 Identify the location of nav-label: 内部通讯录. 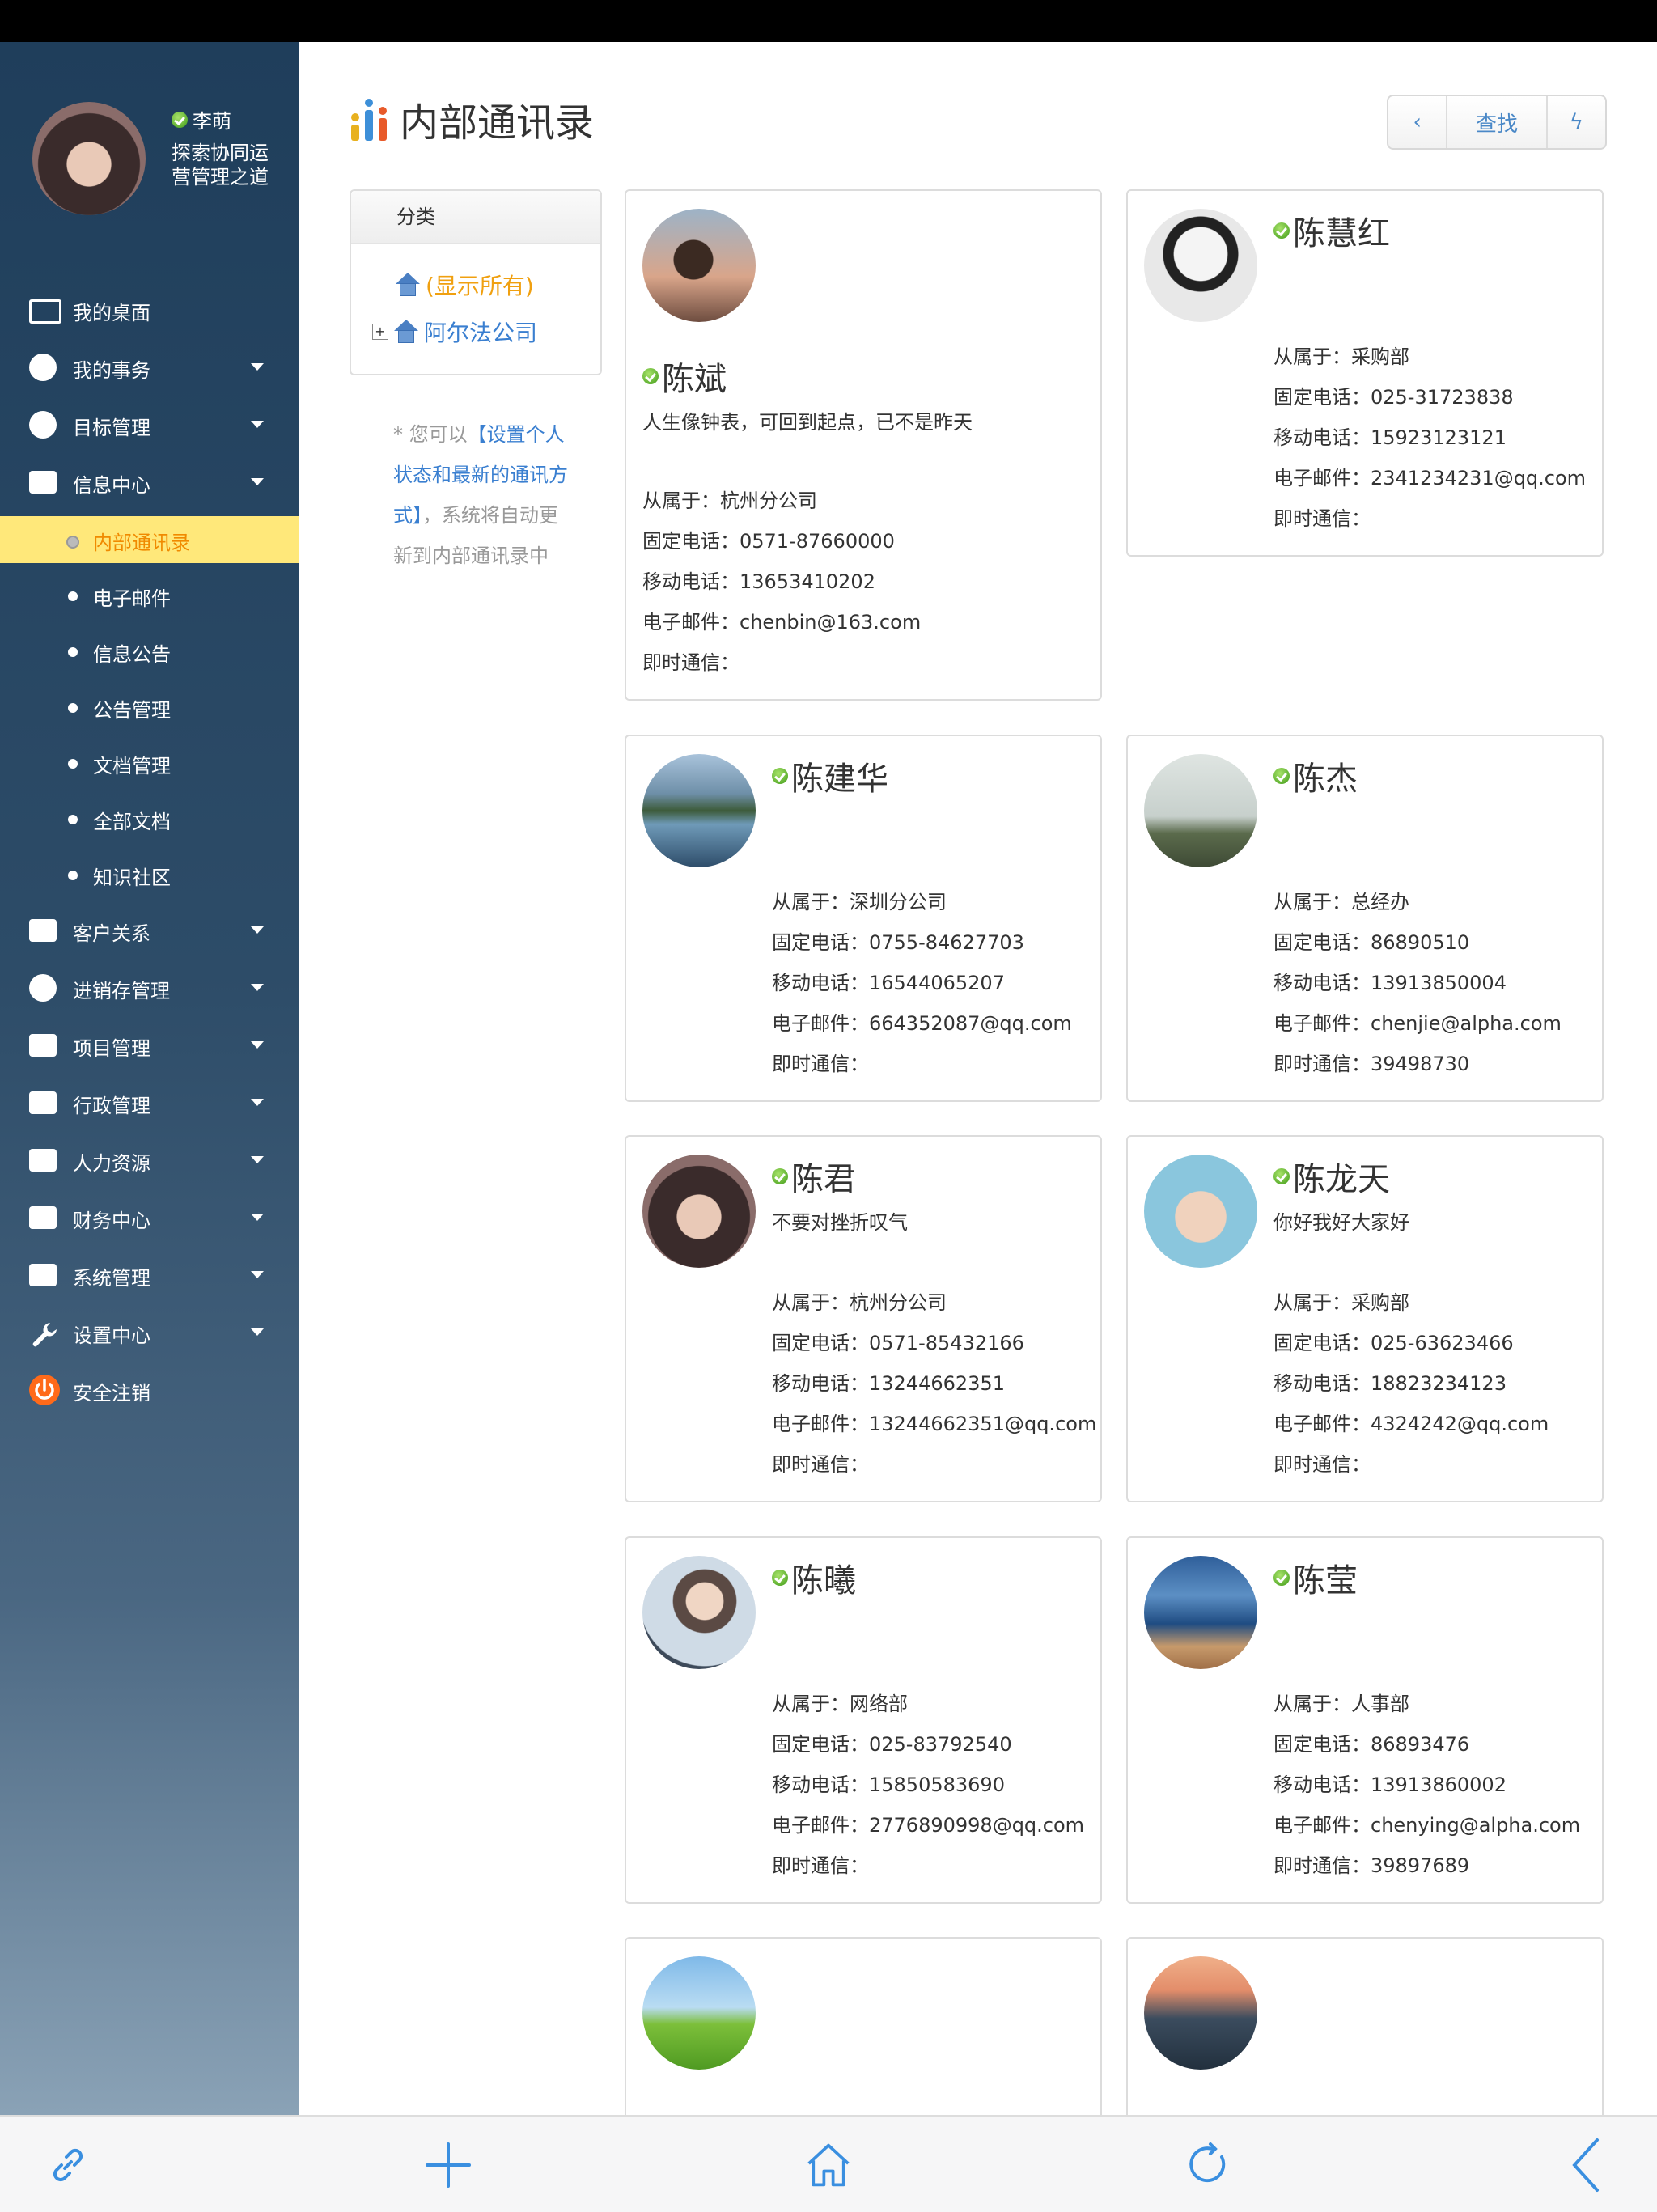
(141, 543).